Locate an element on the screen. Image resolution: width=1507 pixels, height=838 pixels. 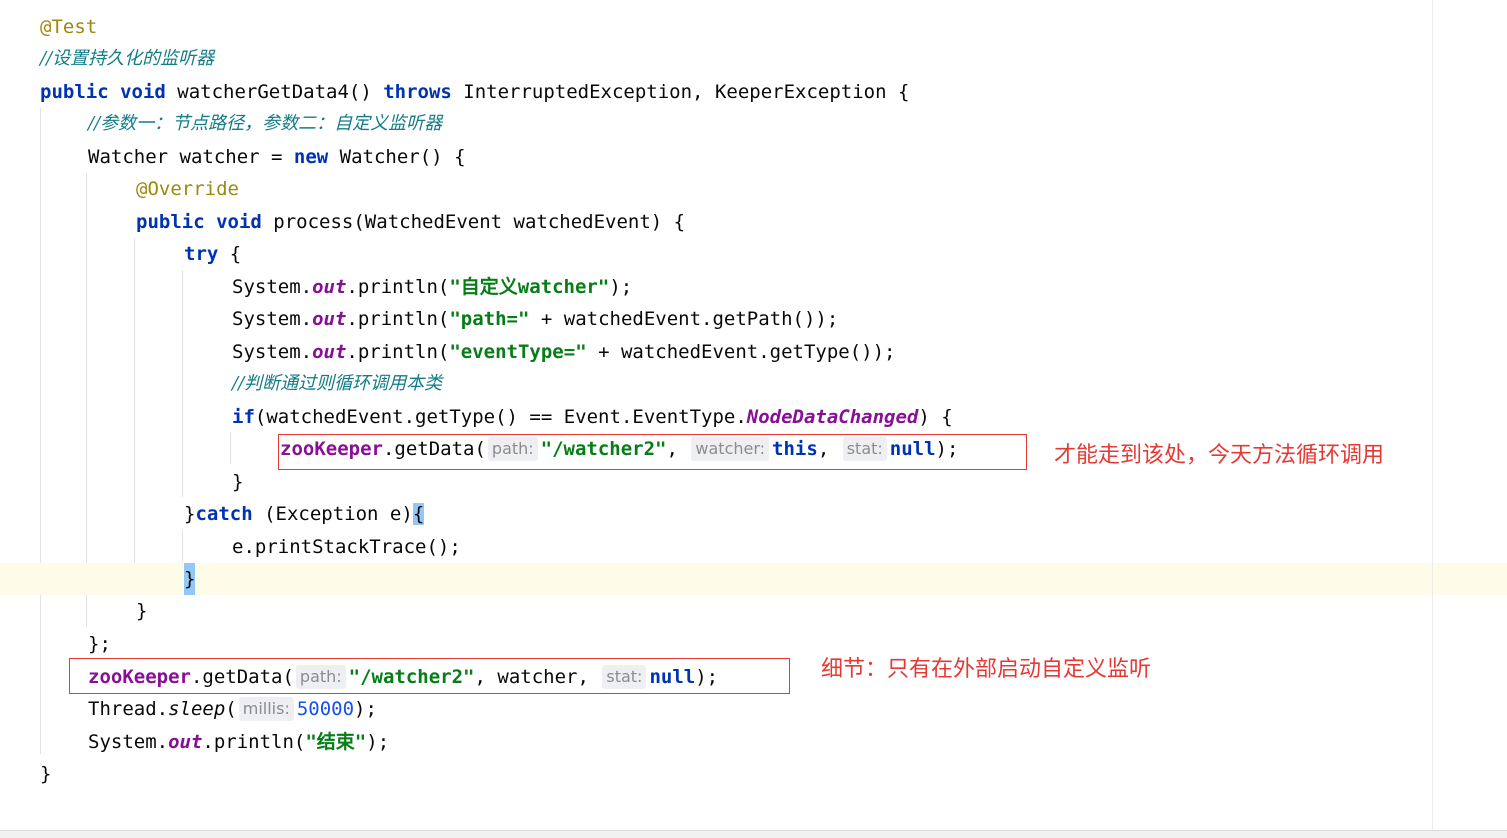
string-literal: "eventType=" is located at coordinates (518, 352).